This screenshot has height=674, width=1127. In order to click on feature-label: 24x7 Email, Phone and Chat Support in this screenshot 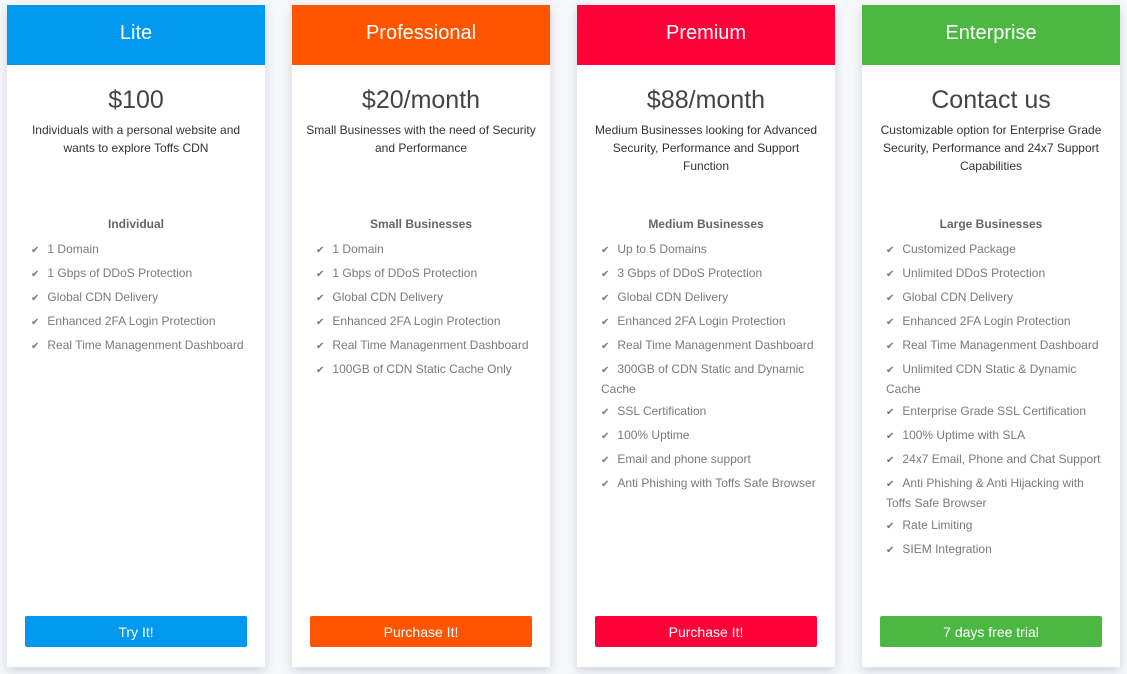, I will do `click(1001, 459)`.